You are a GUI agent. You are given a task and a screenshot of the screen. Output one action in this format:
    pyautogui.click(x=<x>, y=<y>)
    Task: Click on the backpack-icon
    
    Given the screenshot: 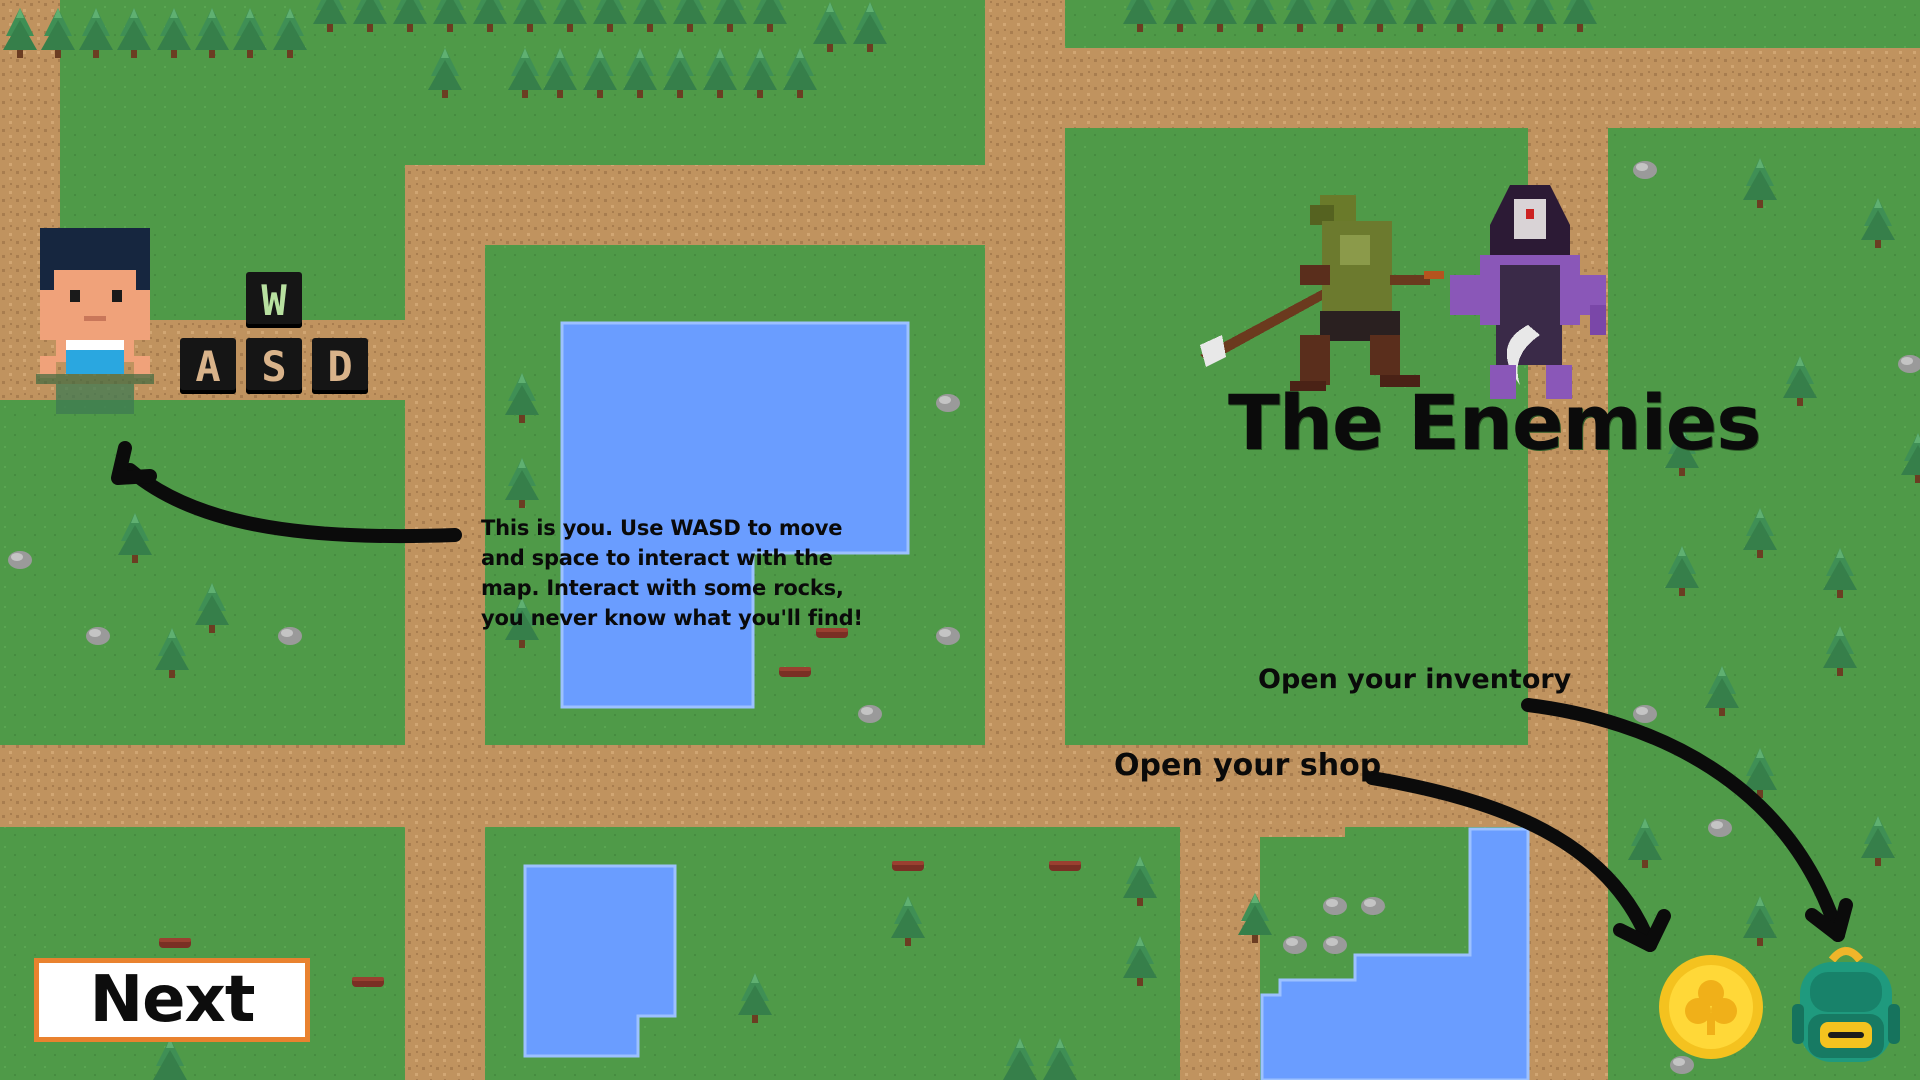 What is the action you would take?
    pyautogui.click(x=1846, y=1005)
    